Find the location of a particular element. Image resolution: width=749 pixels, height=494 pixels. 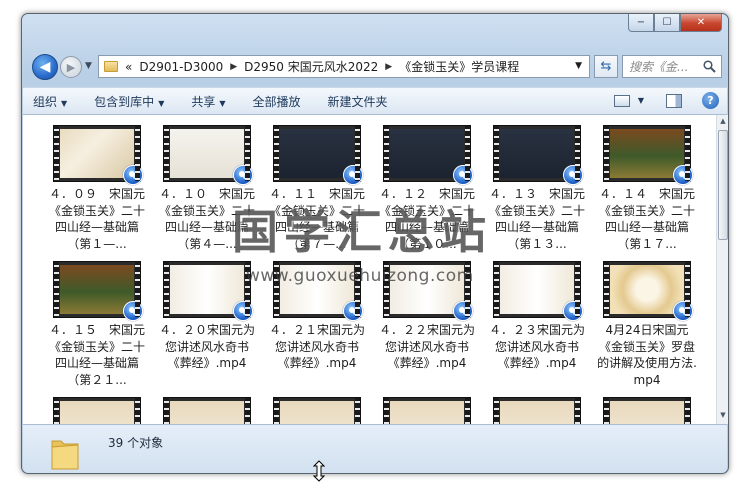

toolbar-right-group: ▼ ? is located at coordinates (666, 100).